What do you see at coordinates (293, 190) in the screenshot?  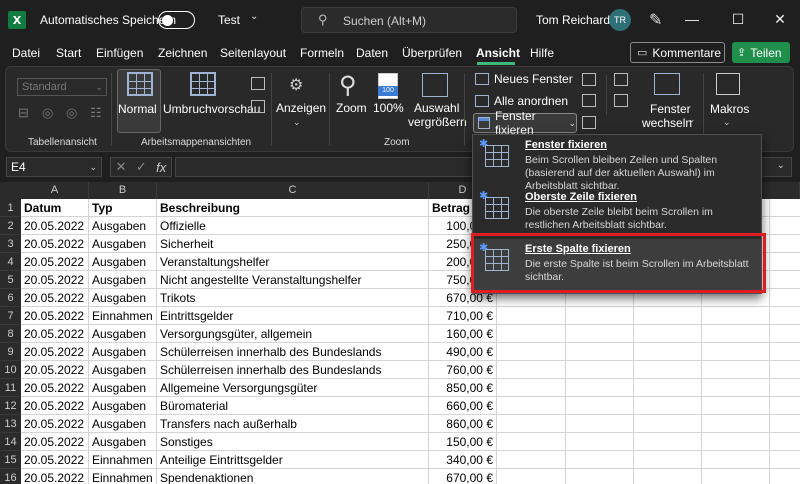 I see `column-header-c: C` at bounding box center [293, 190].